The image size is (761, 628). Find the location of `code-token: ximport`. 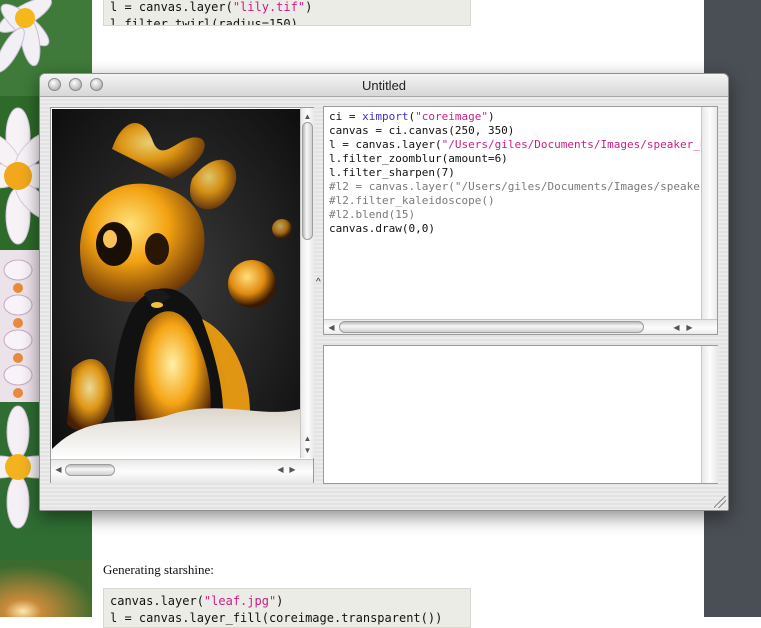

code-token: ximport is located at coordinates (385, 116).